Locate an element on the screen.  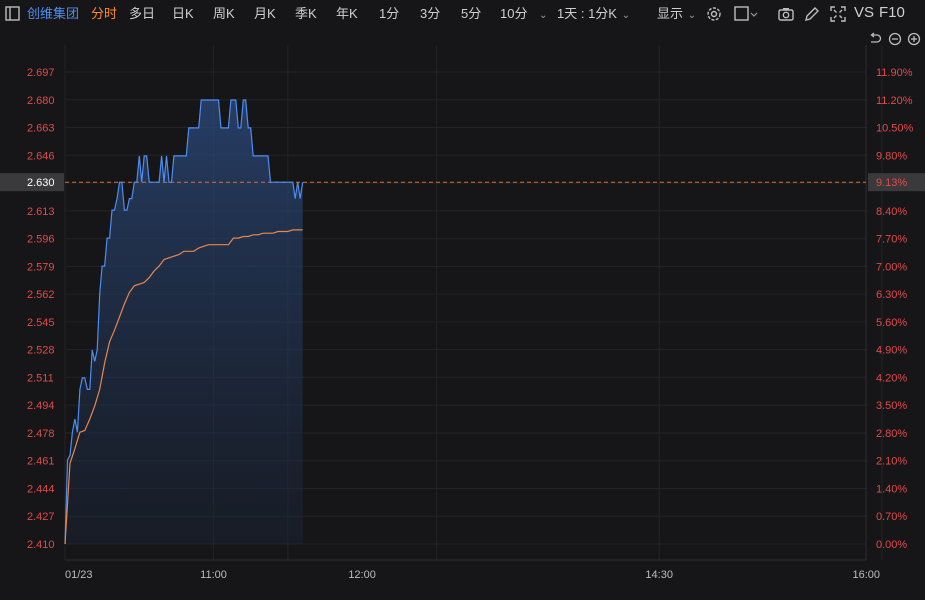
price-tick-label: 2.427 is located at coordinates (41, 517).